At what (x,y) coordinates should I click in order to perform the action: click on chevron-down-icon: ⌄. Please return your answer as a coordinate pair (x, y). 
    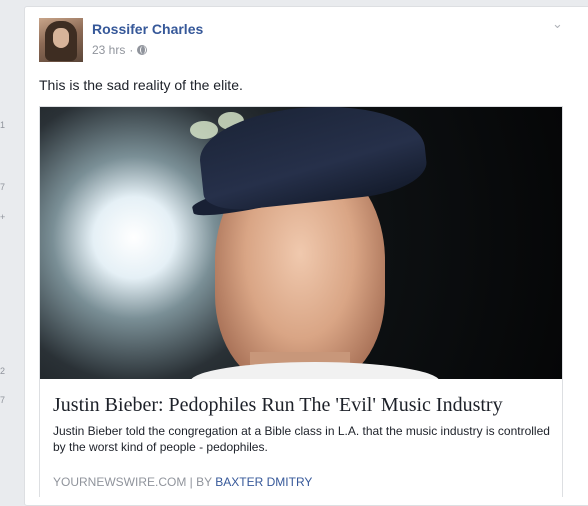
    Looking at the image, I should click on (560, 23).